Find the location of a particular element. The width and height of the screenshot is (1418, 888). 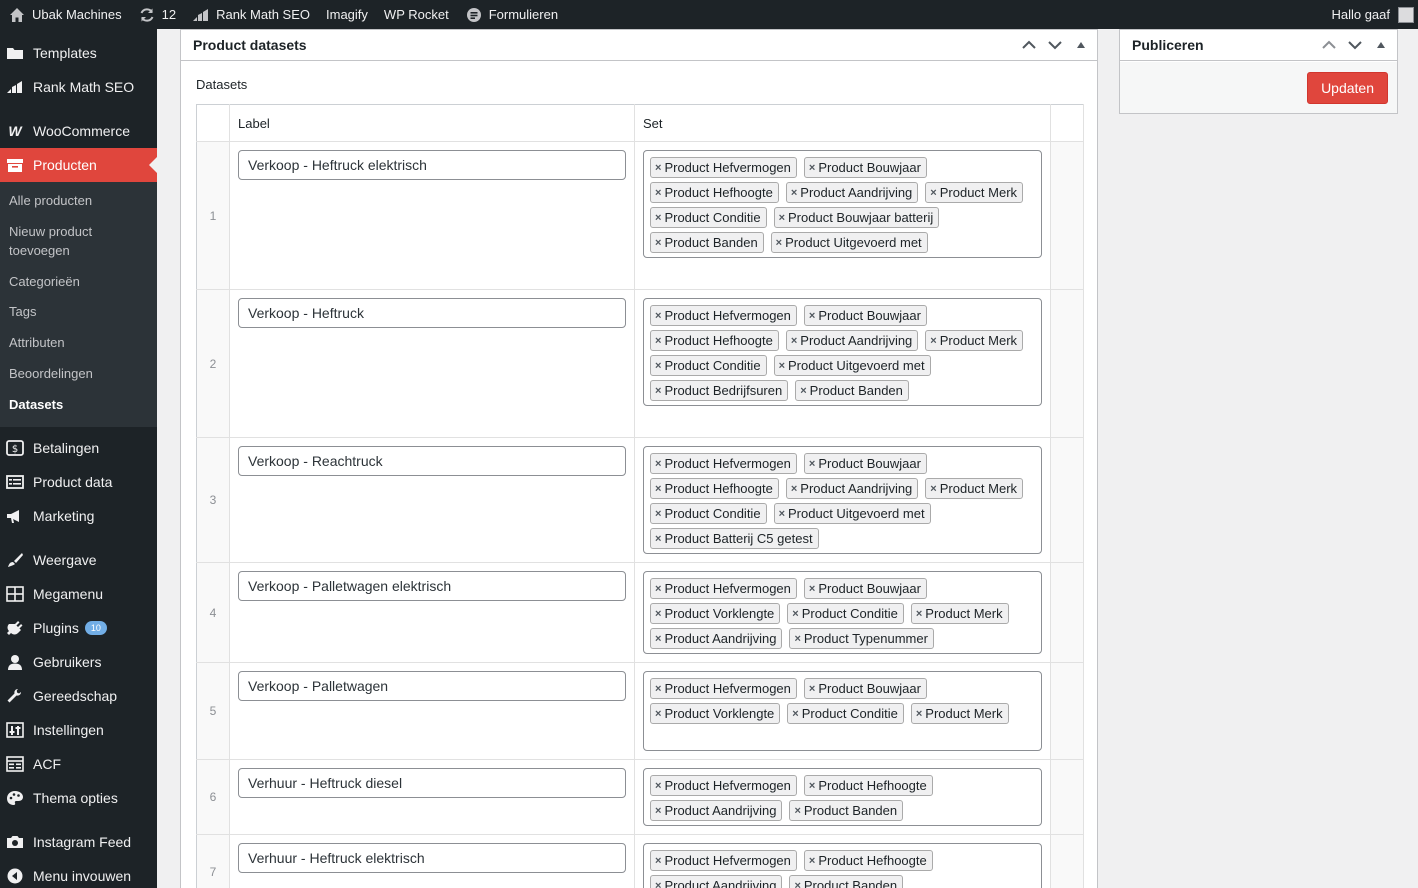

wp-rocket-link: WP Rocket is located at coordinates (416, 14).